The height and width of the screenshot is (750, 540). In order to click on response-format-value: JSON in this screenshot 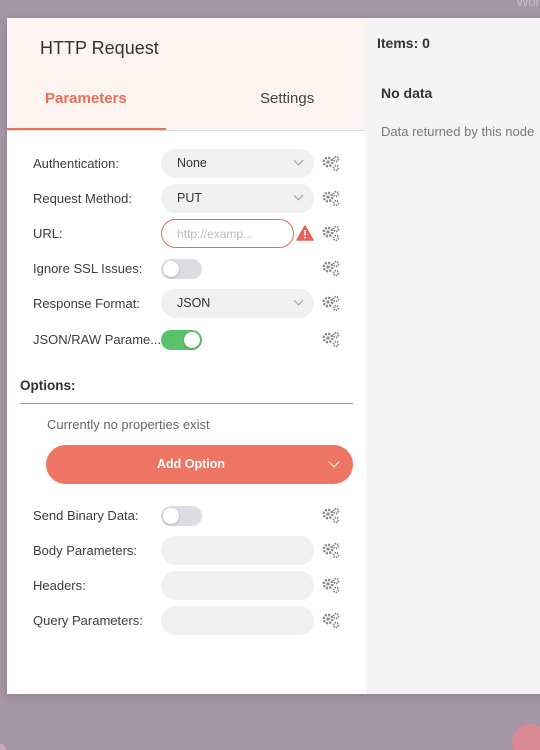, I will do `click(194, 303)`.